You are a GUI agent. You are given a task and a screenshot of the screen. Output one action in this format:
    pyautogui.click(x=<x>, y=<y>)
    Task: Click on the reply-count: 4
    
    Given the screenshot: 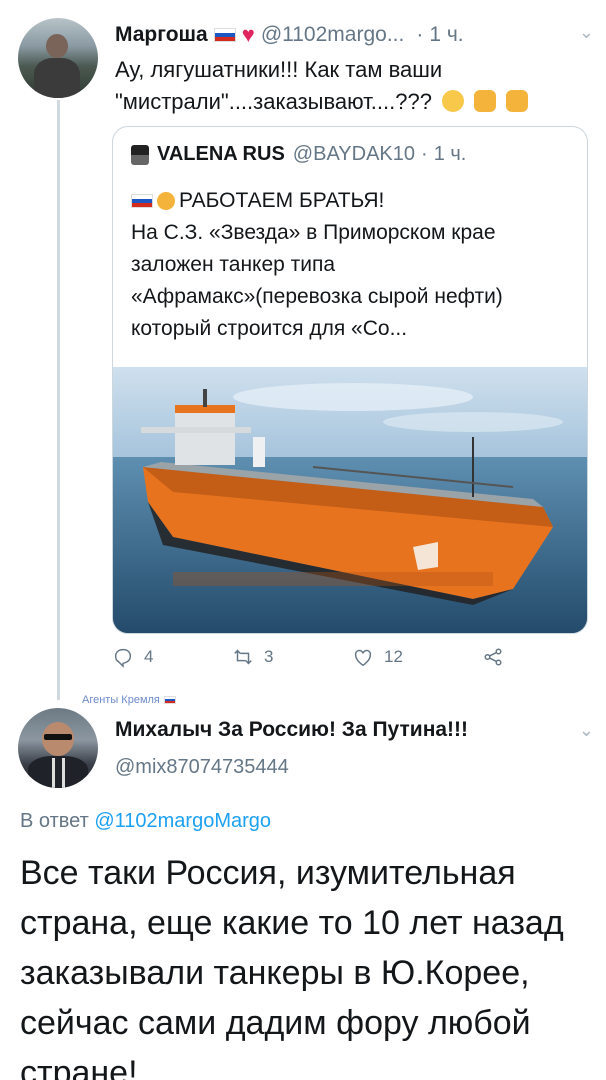 What is the action you would take?
    pyautogui.click(x=149, y=656)
    